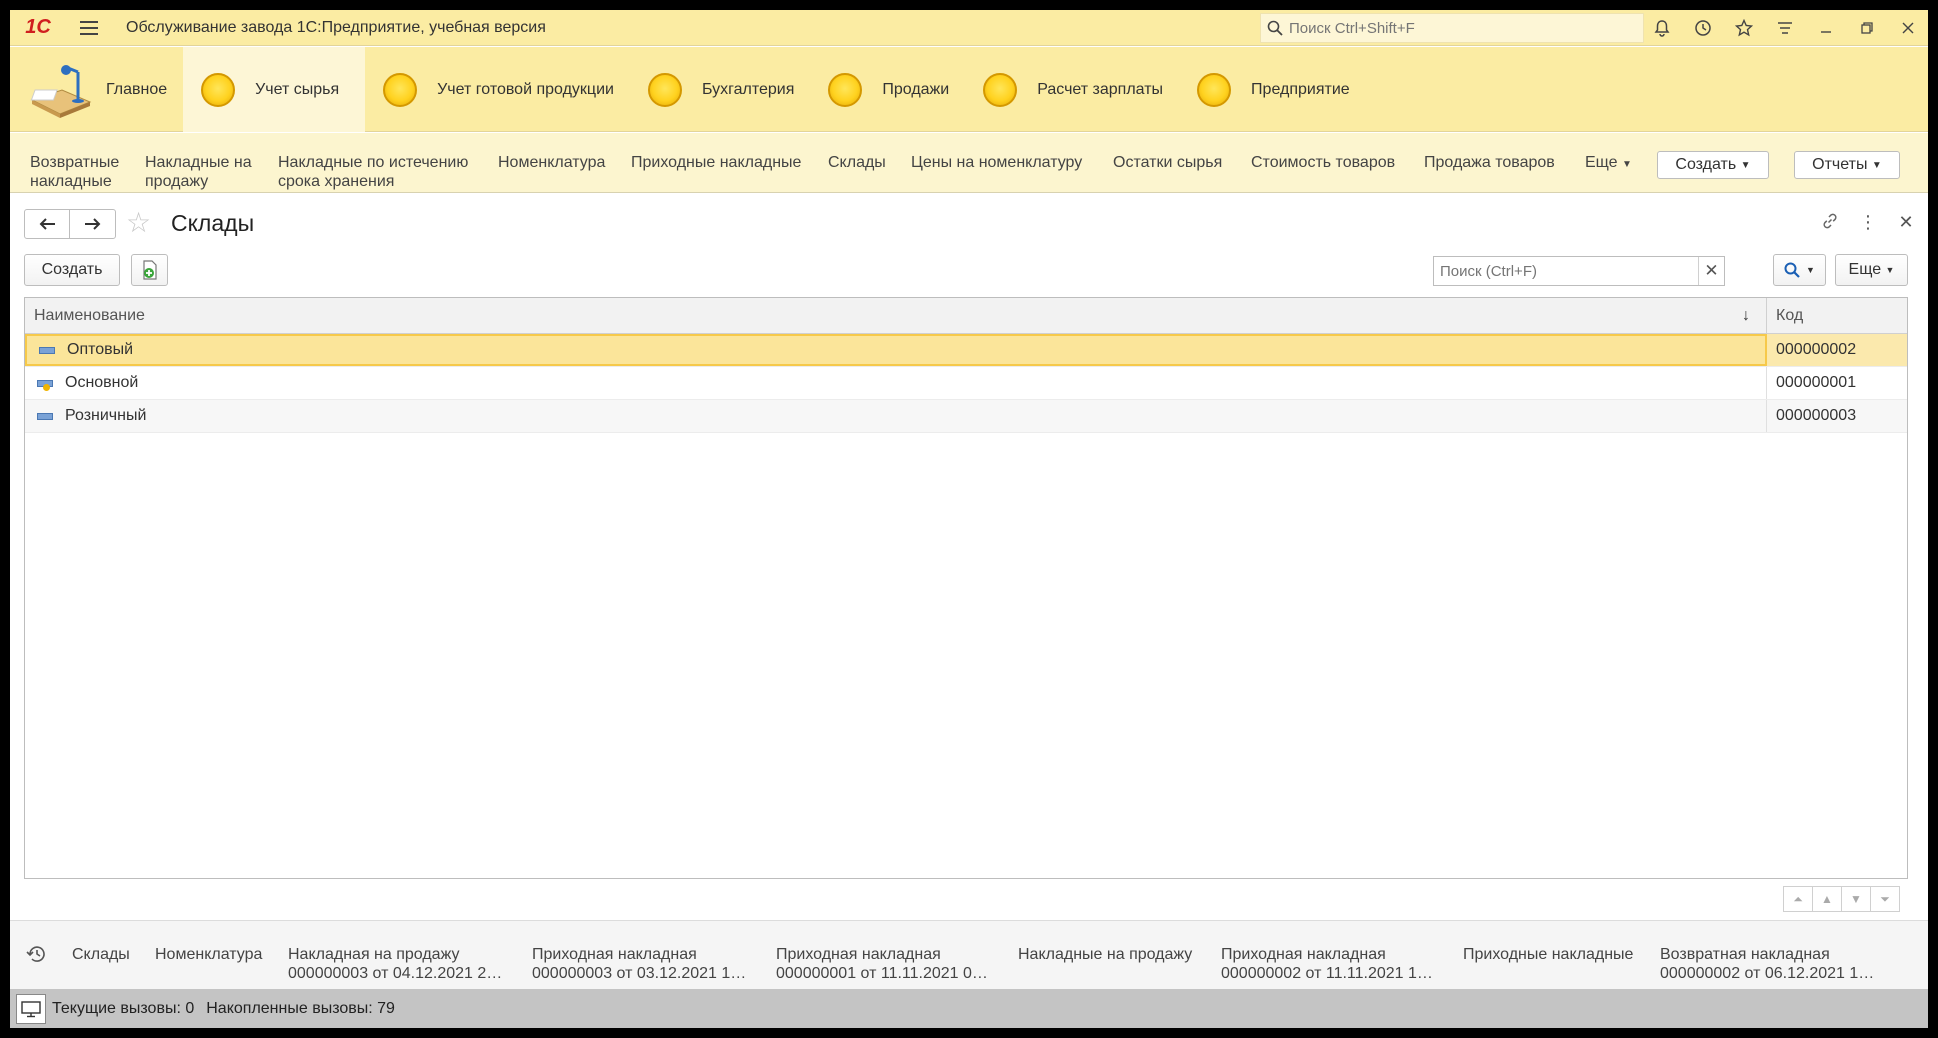 This screenshot has width=1938, height=1038. Describe the element at coordinates (525, 89) in the screenshot. I see `section-label: Учет готовой продукции` at that location.